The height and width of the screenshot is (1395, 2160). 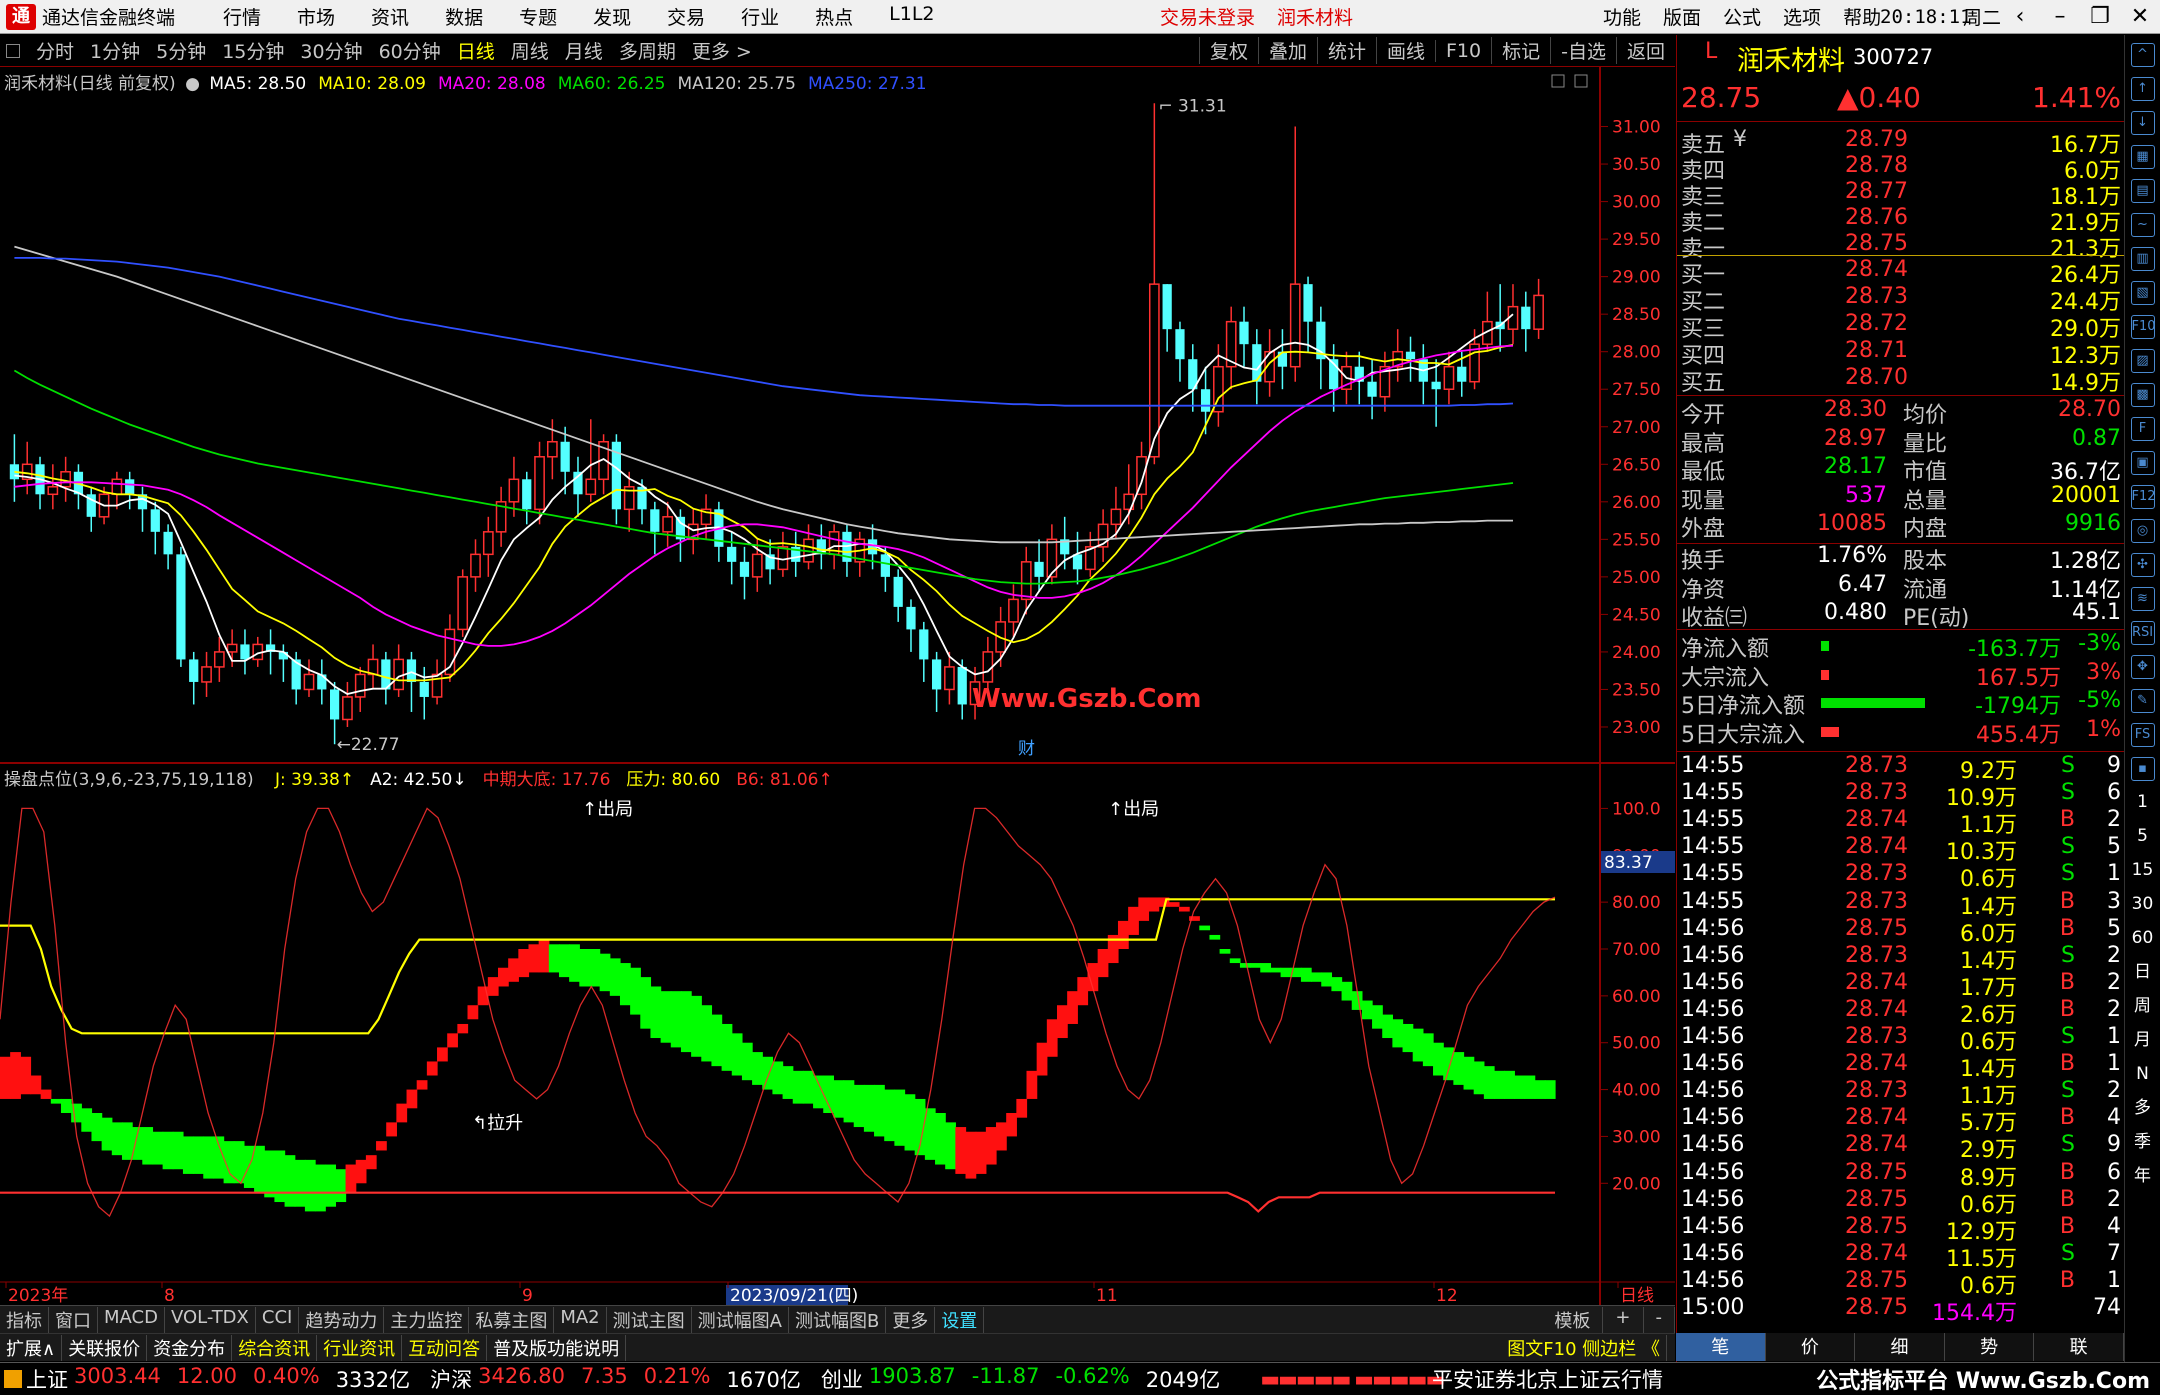 I want to click on side-tool-icon-32: 季, so click(x=2143, y=1143).